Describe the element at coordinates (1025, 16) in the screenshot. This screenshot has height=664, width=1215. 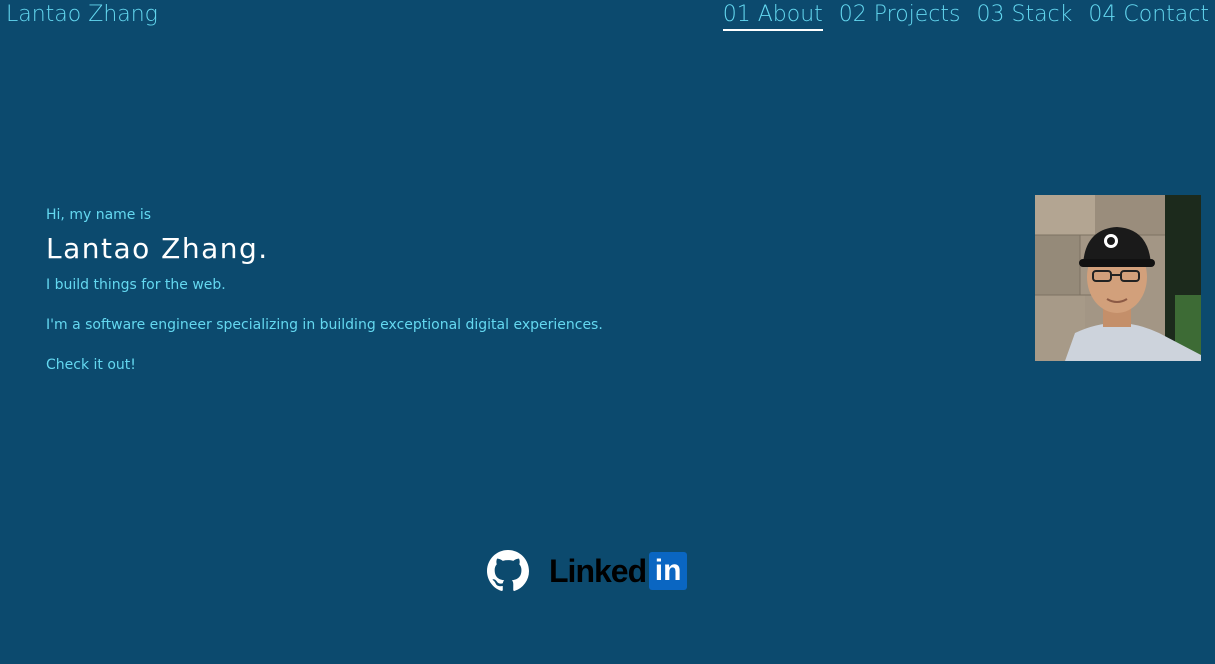
I see `nav-item-stack: 03 Stack` at that location.